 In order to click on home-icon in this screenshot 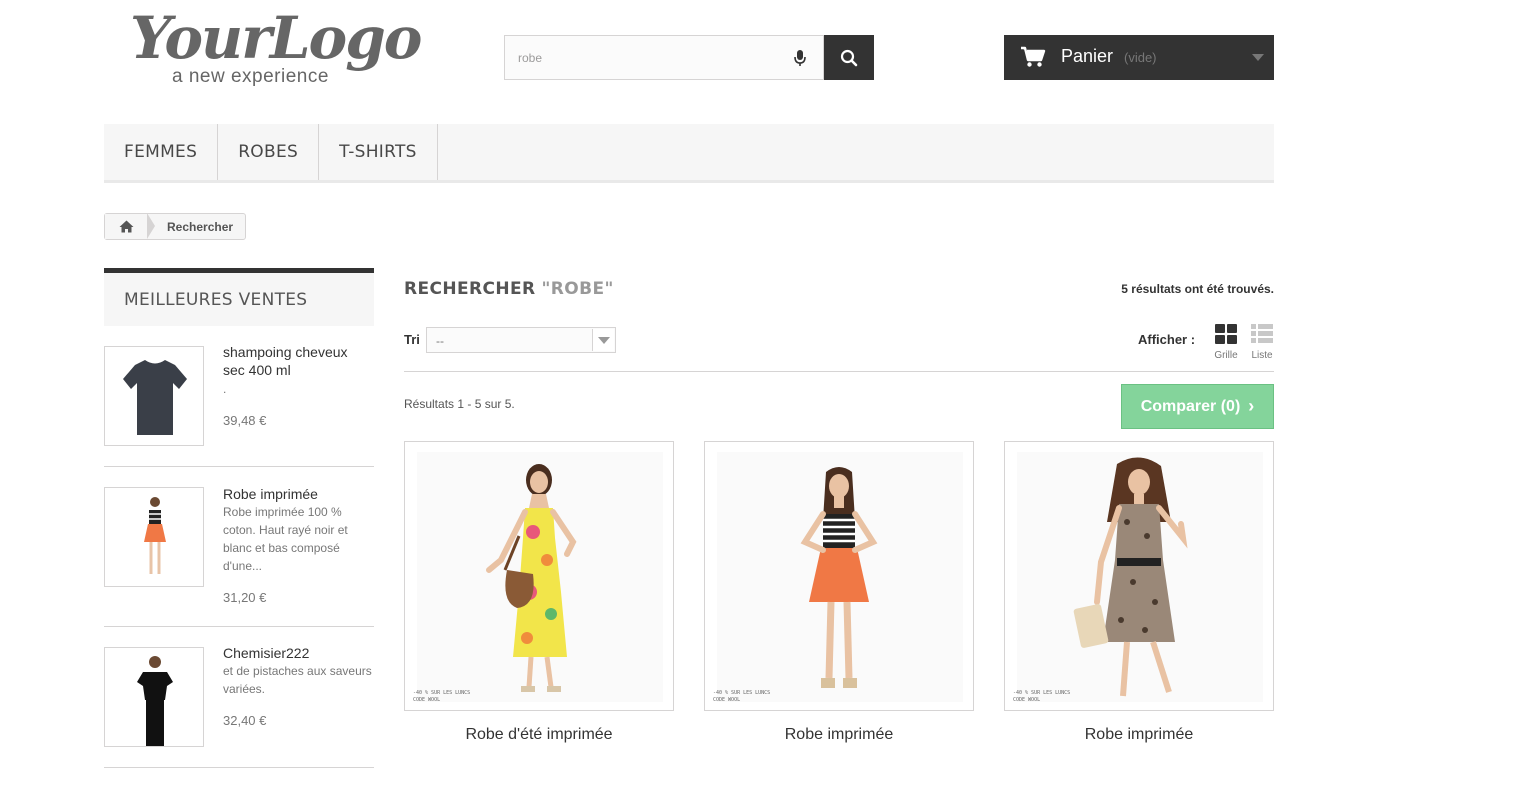, I will do `click(126, 226)`.